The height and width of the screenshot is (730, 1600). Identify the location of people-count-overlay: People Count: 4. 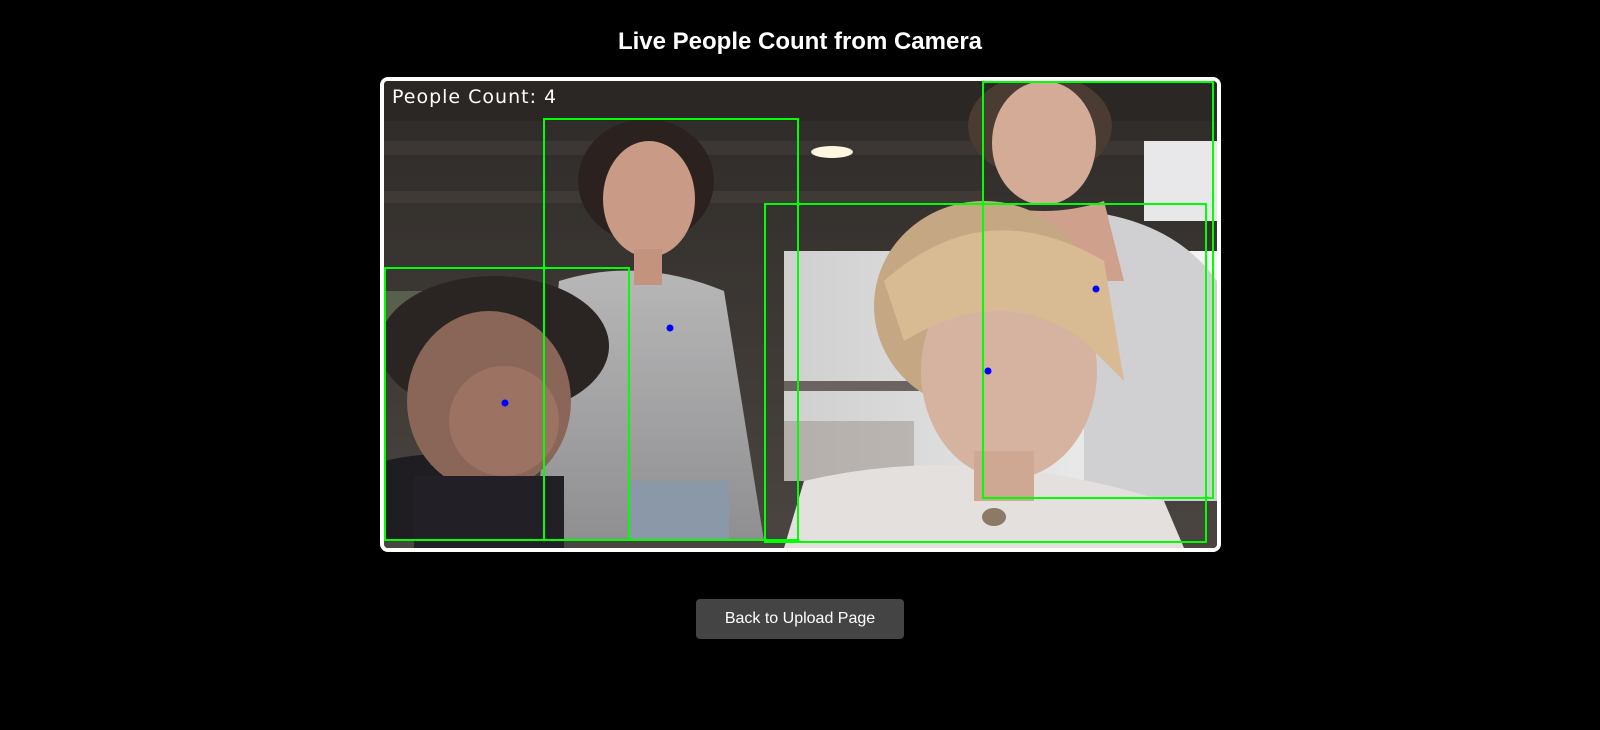
(475, 97).